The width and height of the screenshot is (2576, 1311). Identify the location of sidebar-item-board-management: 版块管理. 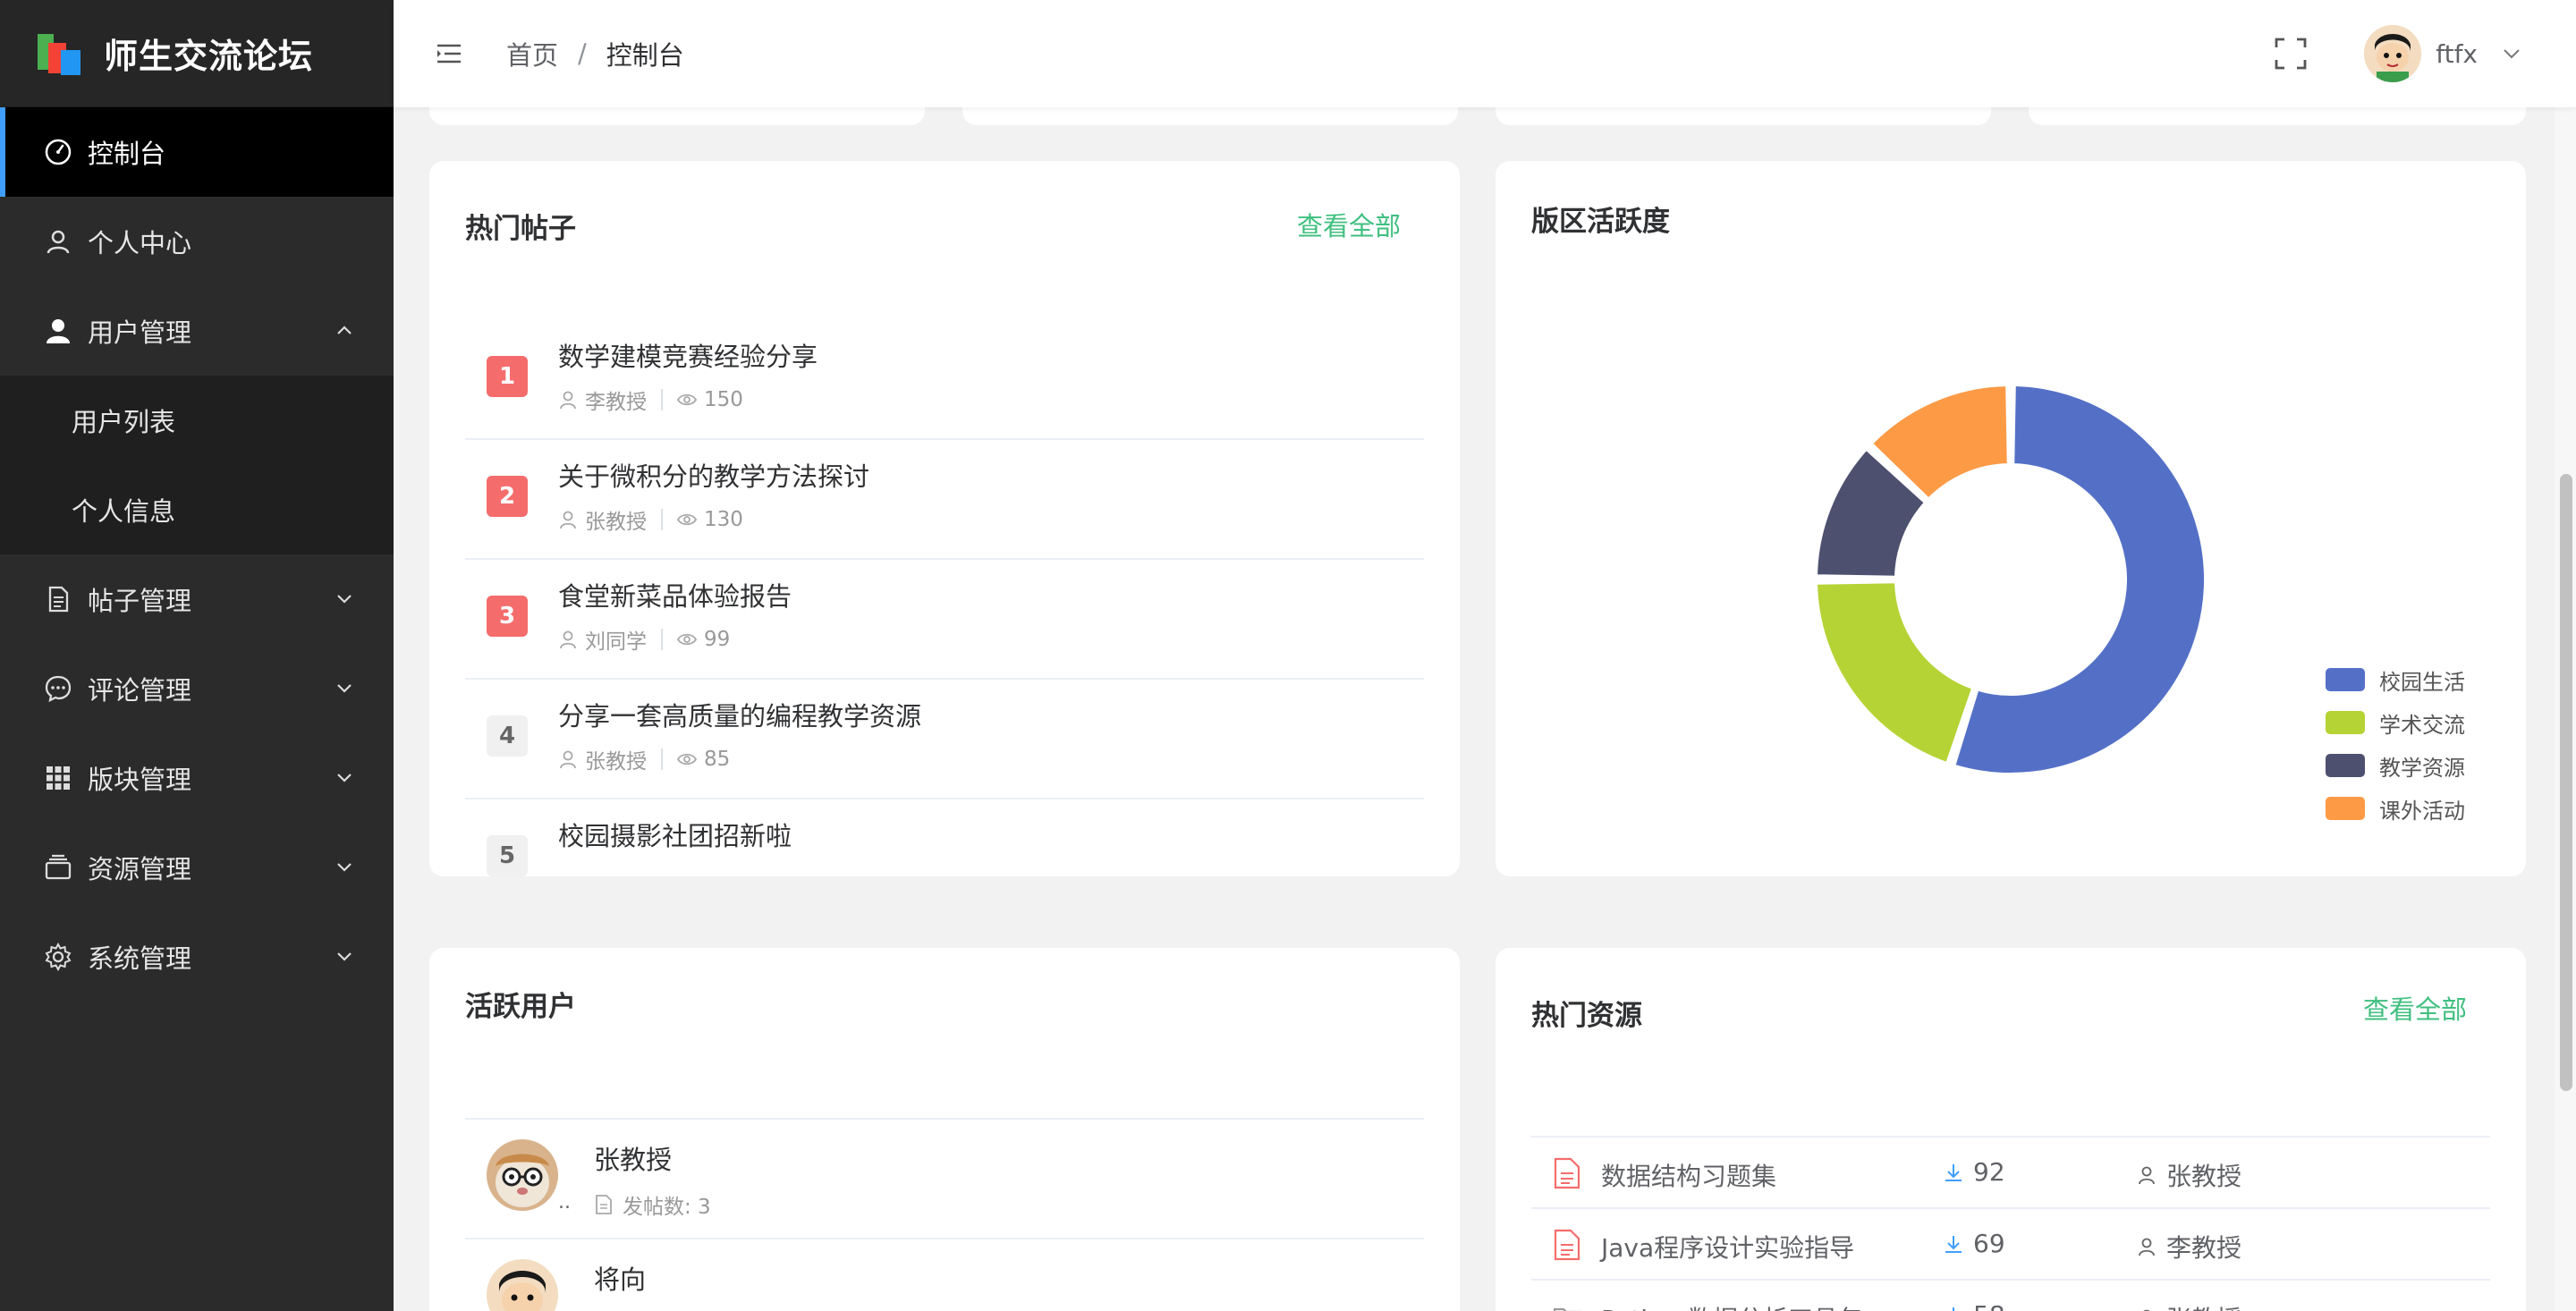
(197, 778).